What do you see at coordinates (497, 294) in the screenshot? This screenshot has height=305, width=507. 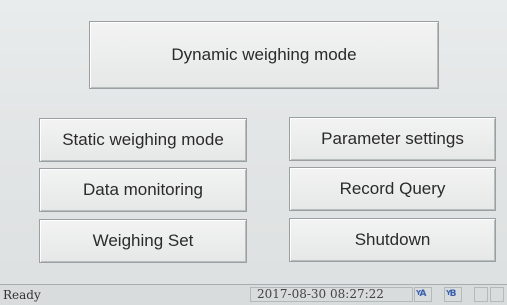 I see `tray-extra-icon` at bounding box center [497, 294].